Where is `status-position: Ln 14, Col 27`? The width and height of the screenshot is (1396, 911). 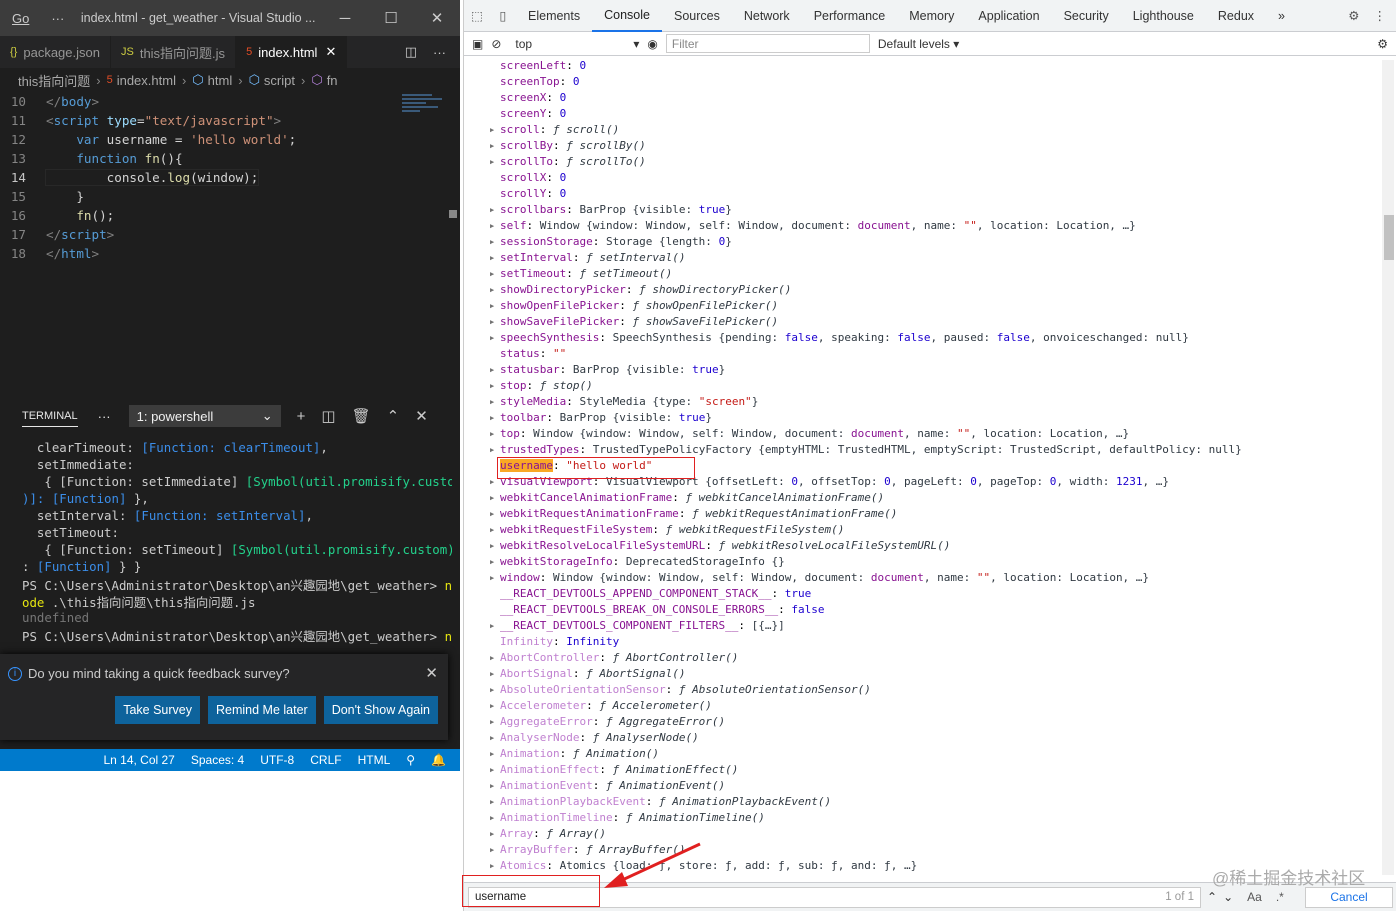 status-position: Ln 14, Col 27 is located at coordinates (138, 760).